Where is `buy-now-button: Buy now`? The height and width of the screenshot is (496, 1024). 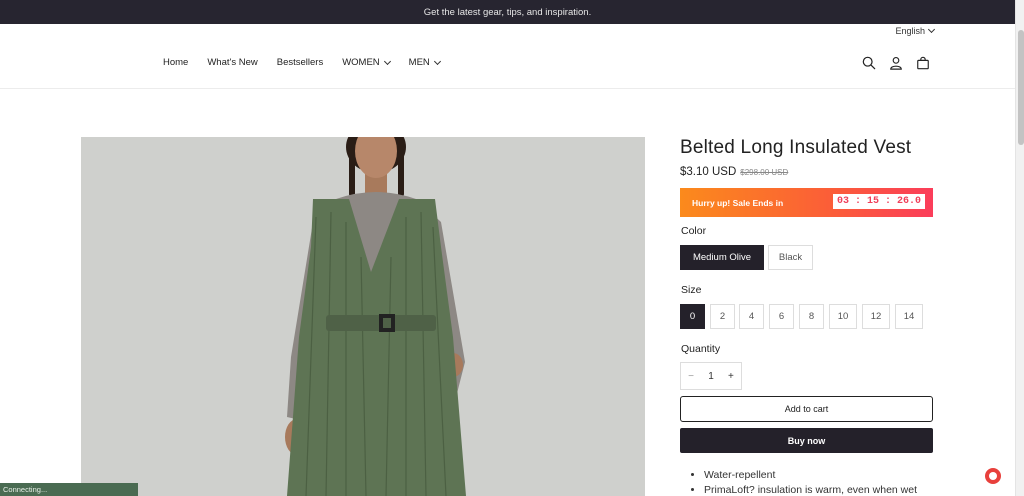 buy-now-button: Buy now is located at coordinates (806, 440).